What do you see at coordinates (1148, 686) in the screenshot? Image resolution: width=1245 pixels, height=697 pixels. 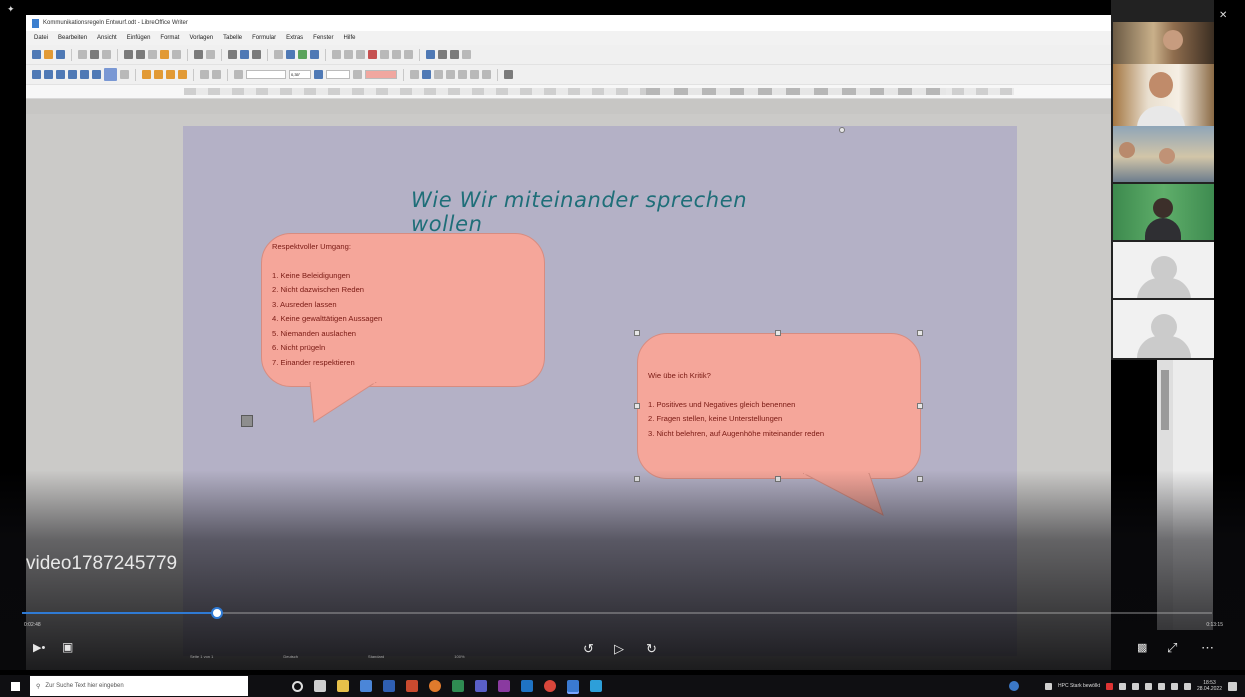 I see `battery-icon` at bounding box center [1148, 686].